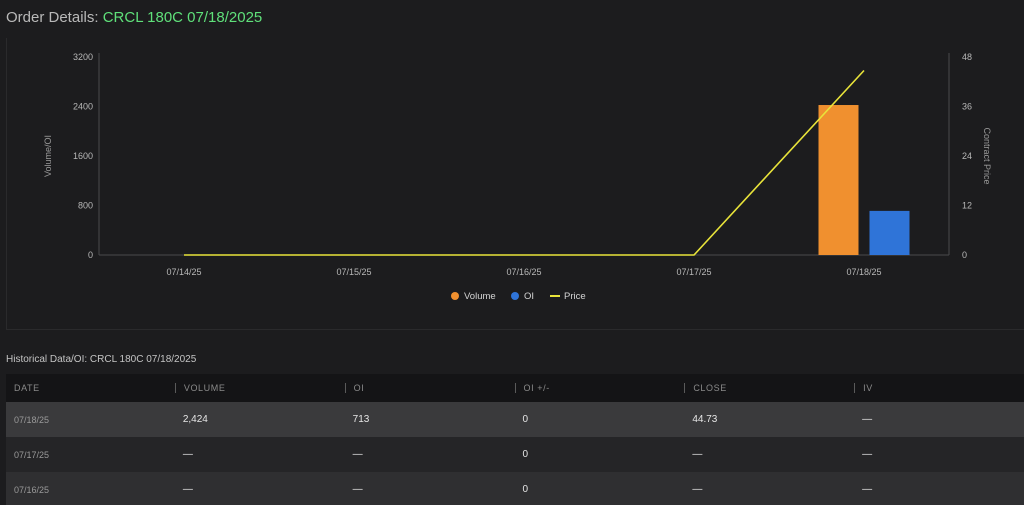 The height and width of the screenshot is (505, 1024). I want to click on column-header-volume: VOLUME, so click(259, 388).